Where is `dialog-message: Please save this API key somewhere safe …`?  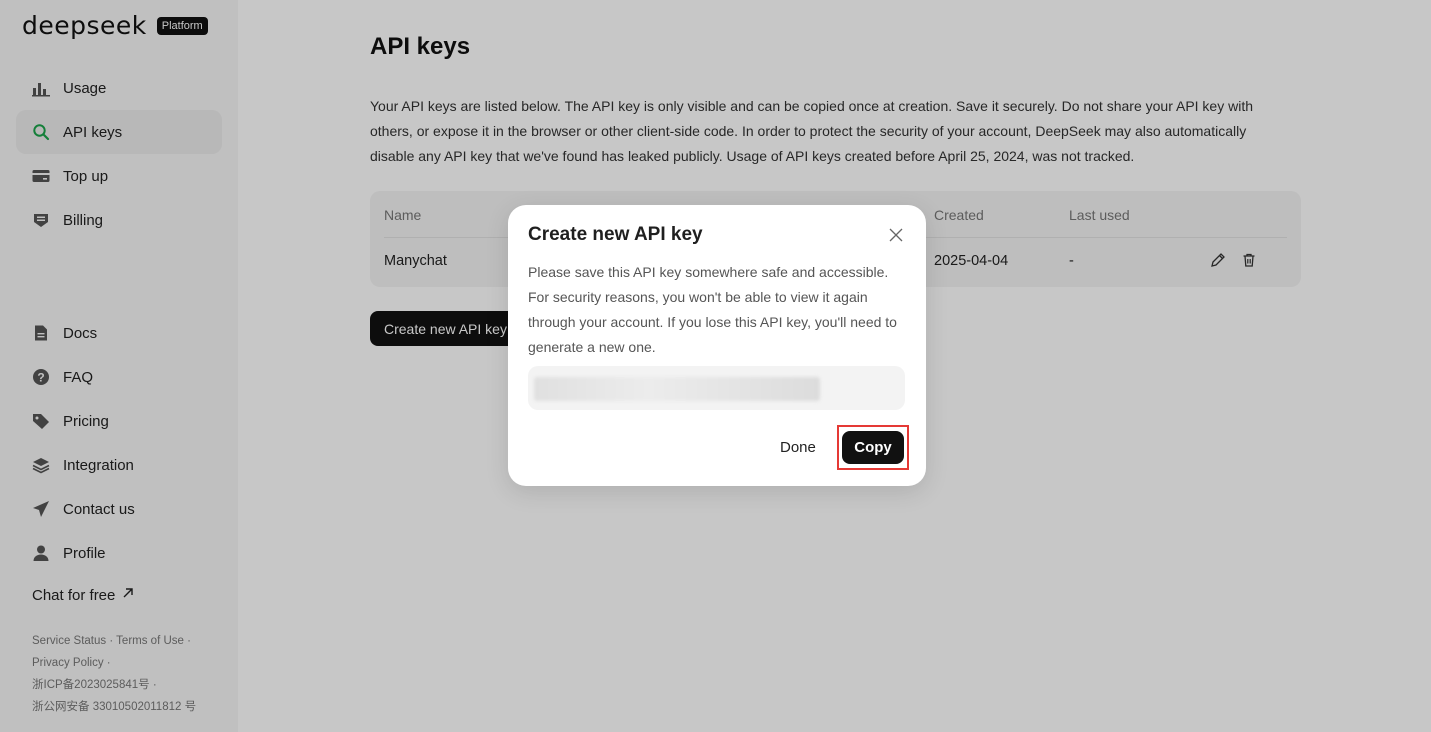 dialog-message: Please save this API key somewhere safe … is located at coordinates (712, 309).